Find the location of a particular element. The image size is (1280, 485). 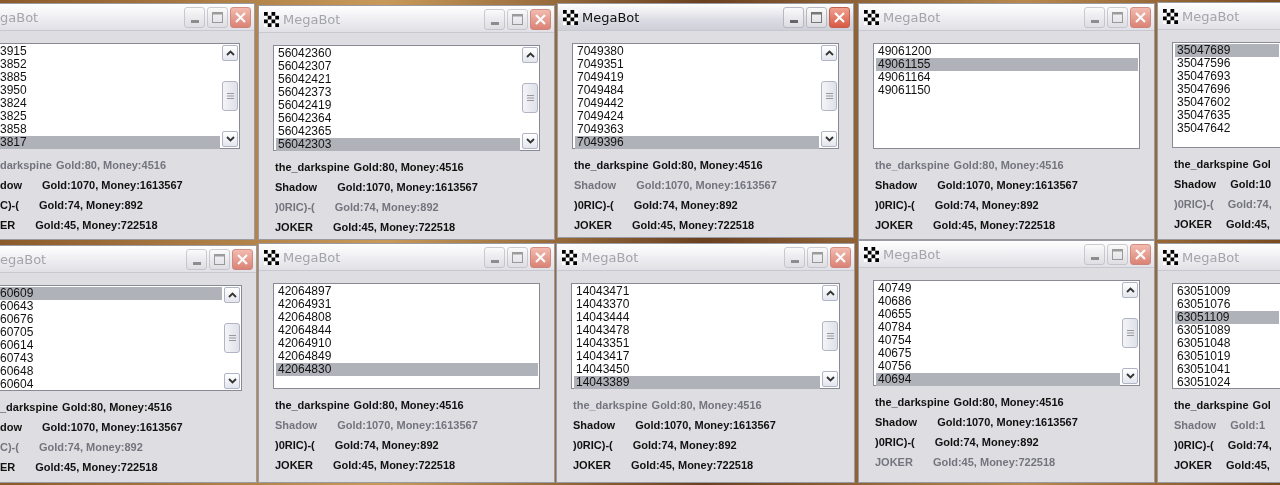

list-item: 63051019 is located at coordinates (1227, 356).